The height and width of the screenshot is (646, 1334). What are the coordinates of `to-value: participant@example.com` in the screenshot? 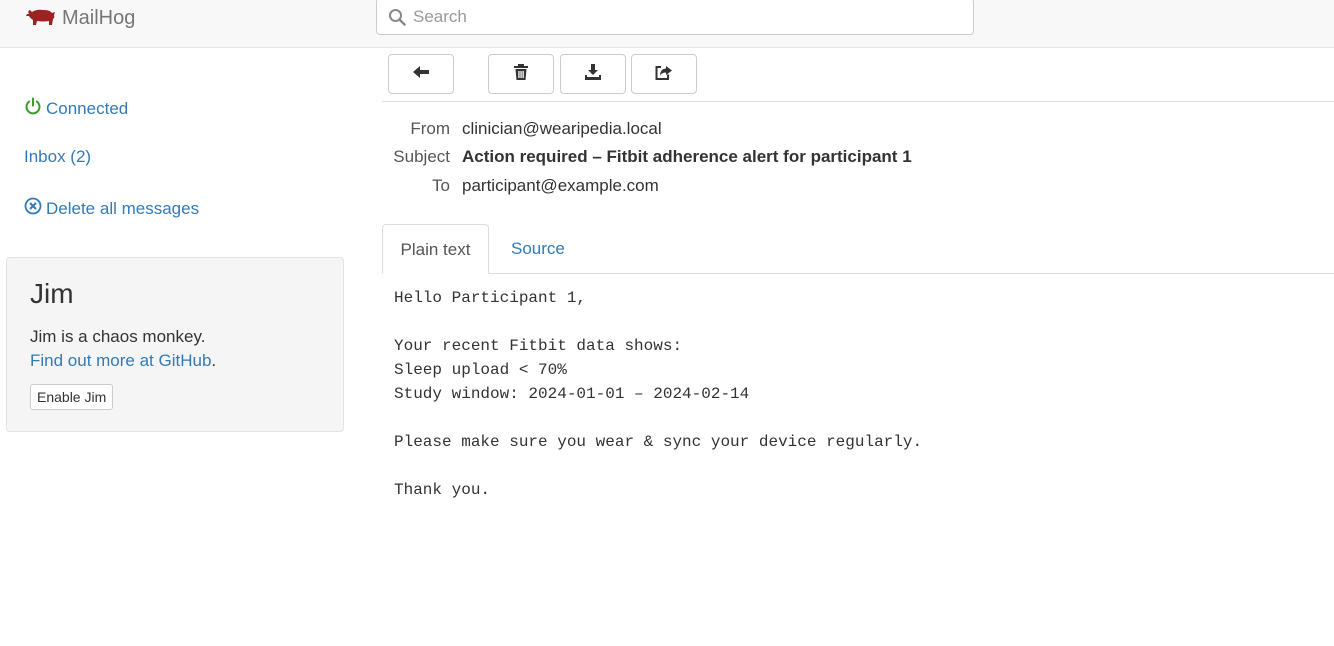 It's located at (560, 185).